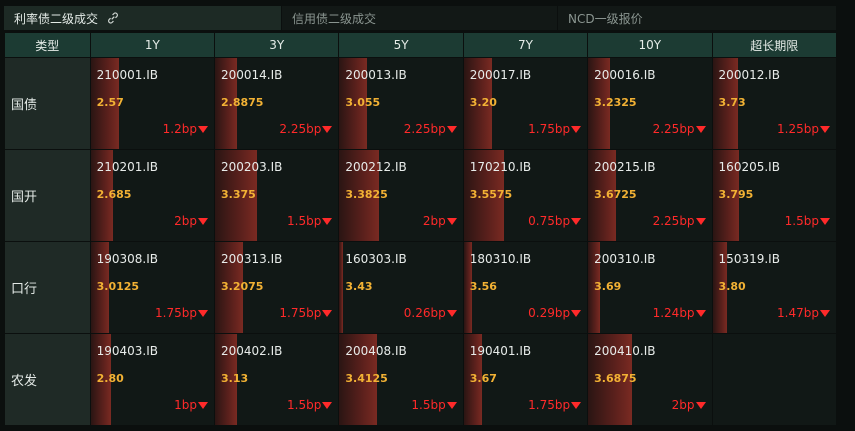 Image resolution: width=855 pixels, height=431 pixels. What do you see at coordinates (401, 287) in the screenshot?
I see `bond-cell: 160303.IB 3.43 0.26bp` at bounding box center [401, 287].